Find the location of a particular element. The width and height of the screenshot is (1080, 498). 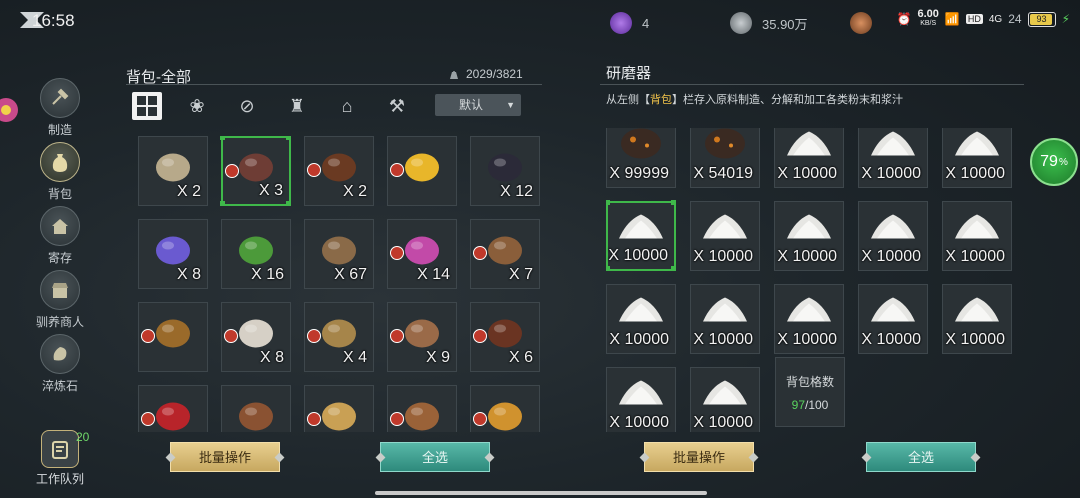

filter-bar: ❀ ⊘ ♜ ⌂ ⚒ 默认 ▼ is located at coordinates (330, 106).